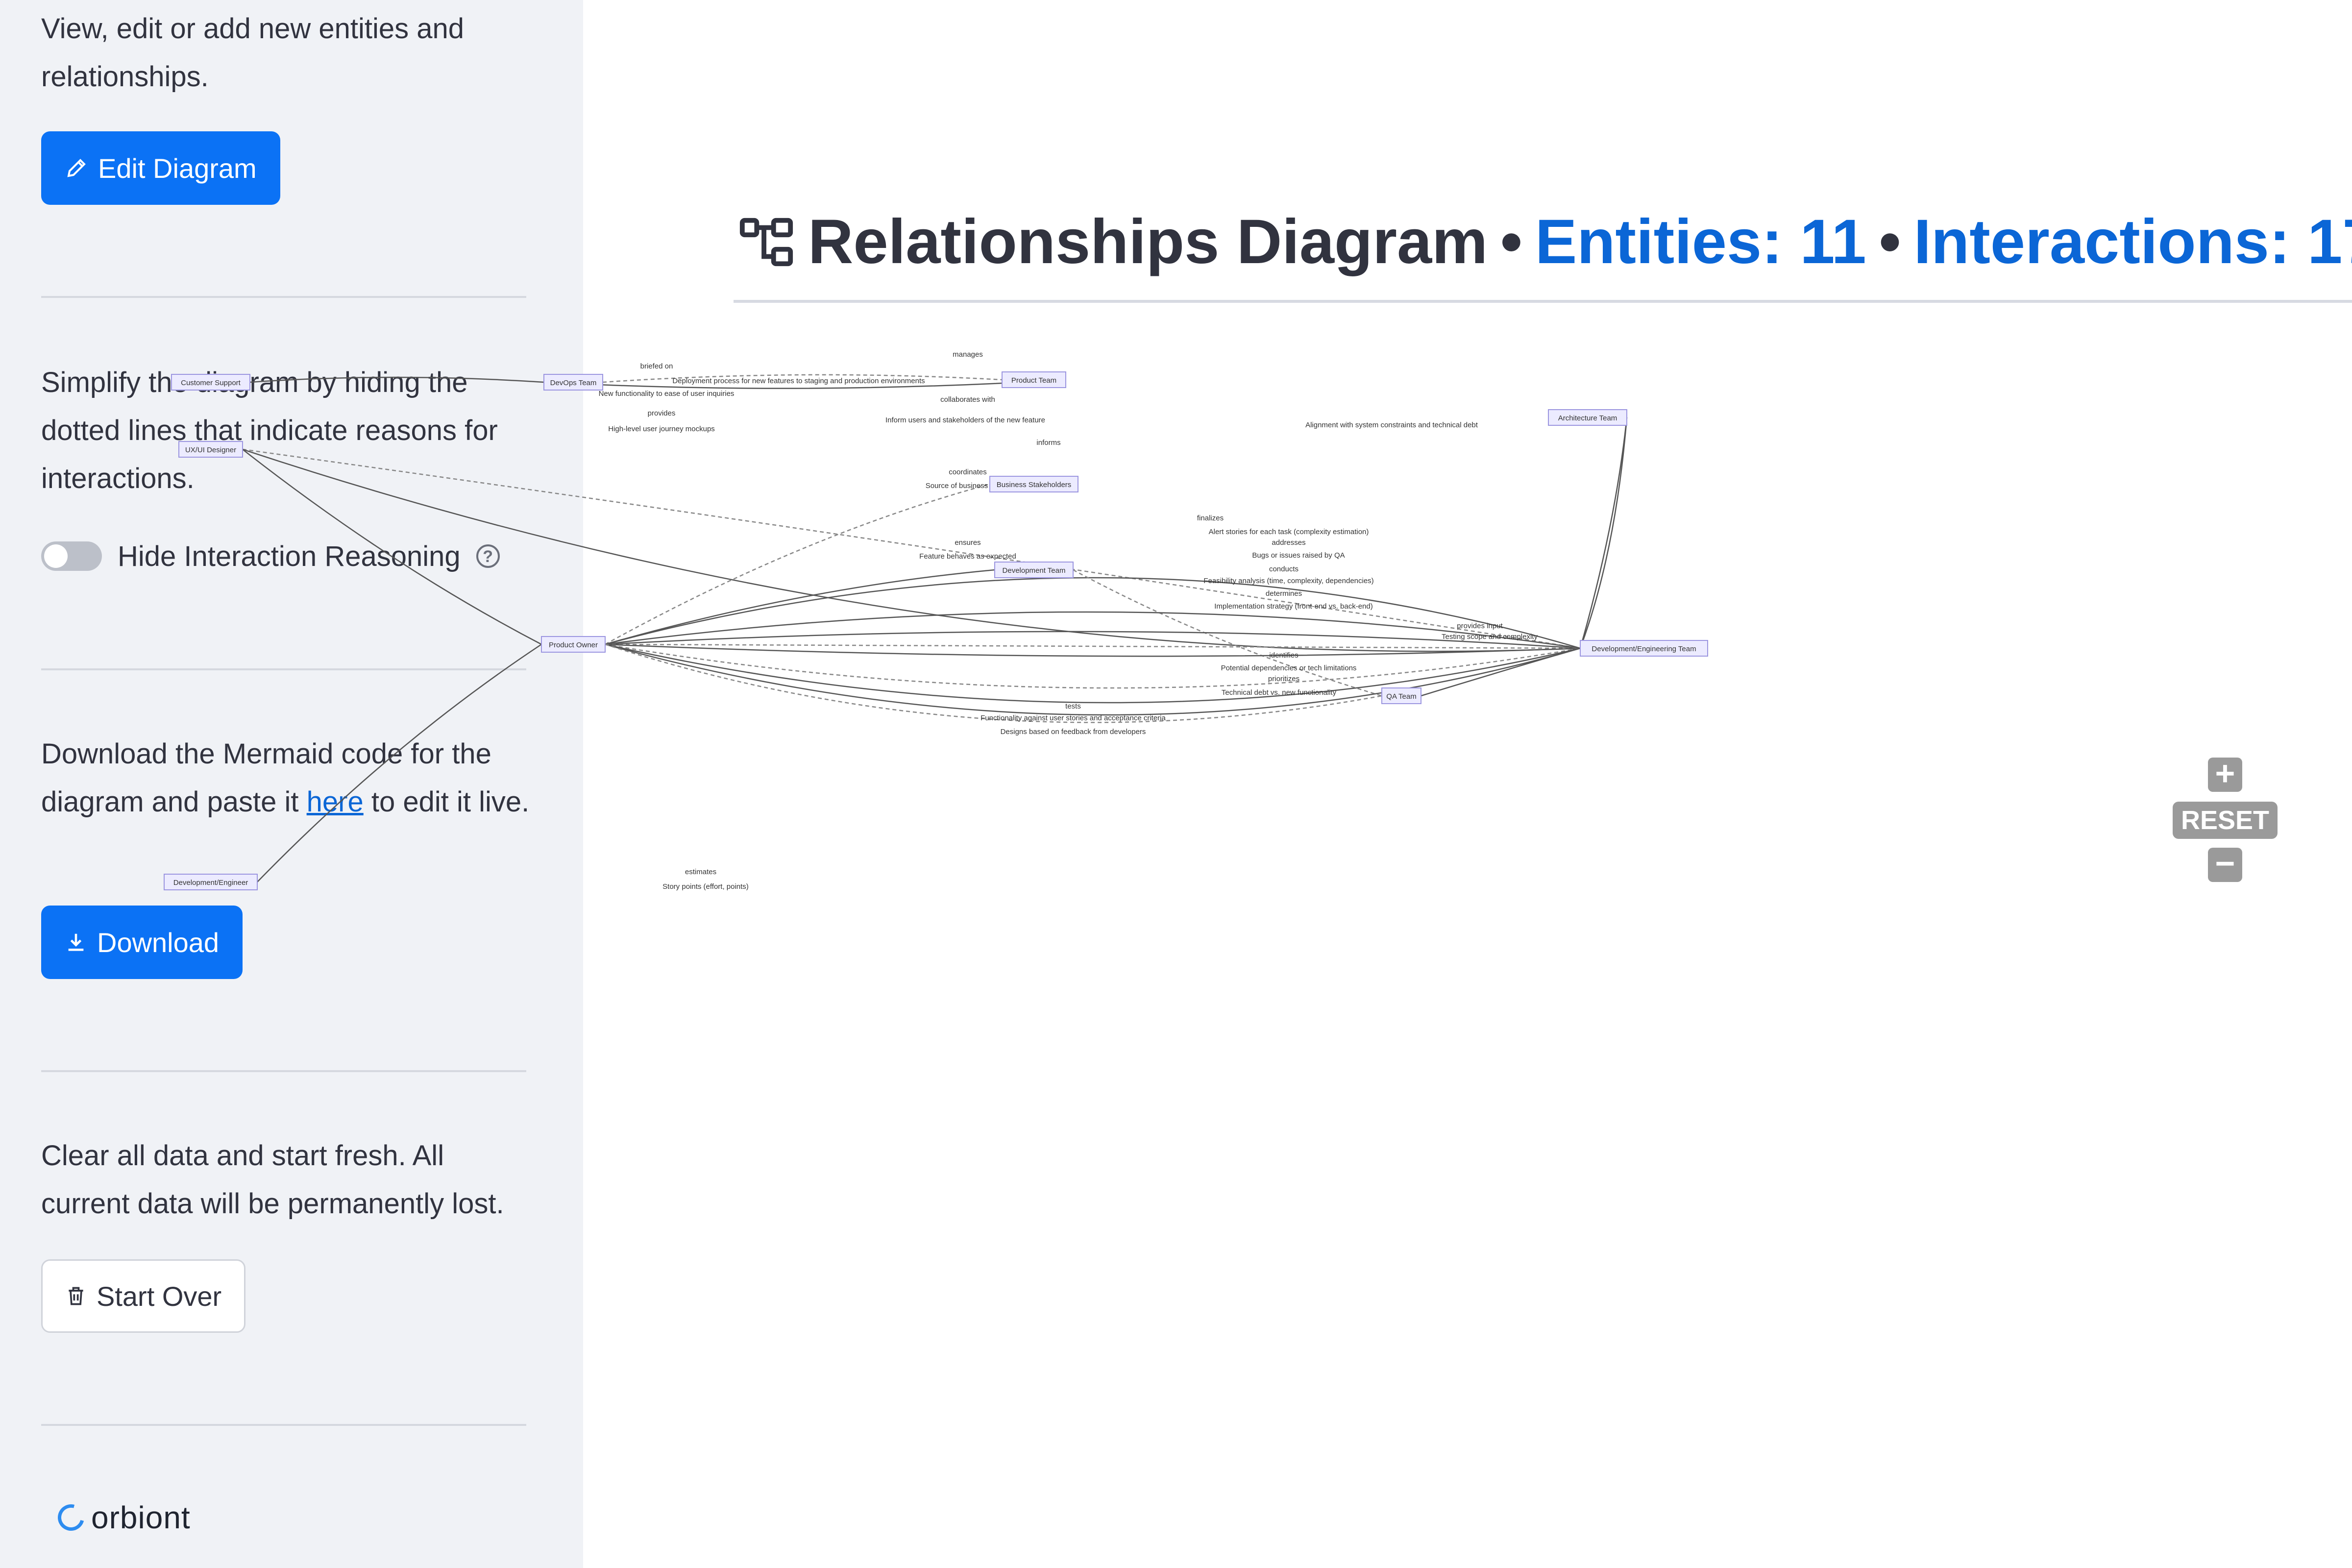 This screenshot has width=2352, height=1568. I want to click on entity-label: Development/Engineering Team, so click(1644, 649).